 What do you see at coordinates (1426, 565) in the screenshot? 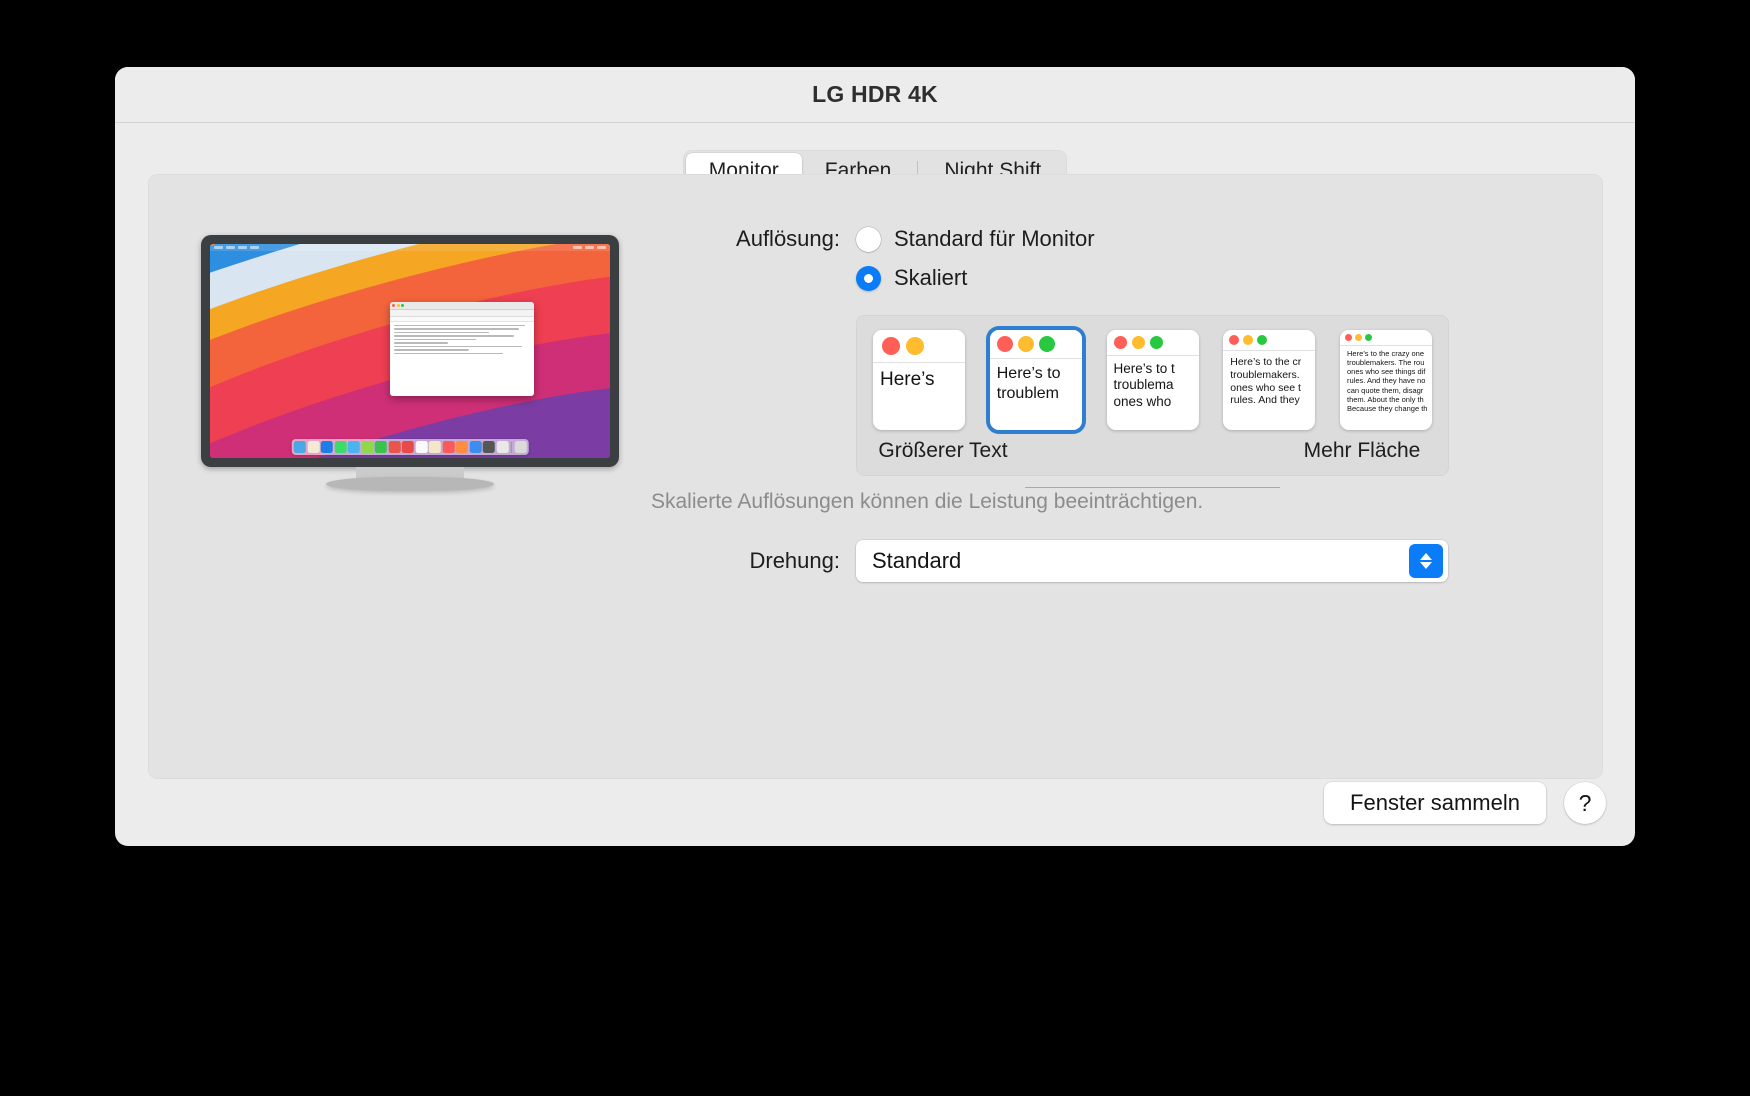
I see `chevron-down-icon` at bounding box center [1426, 565].